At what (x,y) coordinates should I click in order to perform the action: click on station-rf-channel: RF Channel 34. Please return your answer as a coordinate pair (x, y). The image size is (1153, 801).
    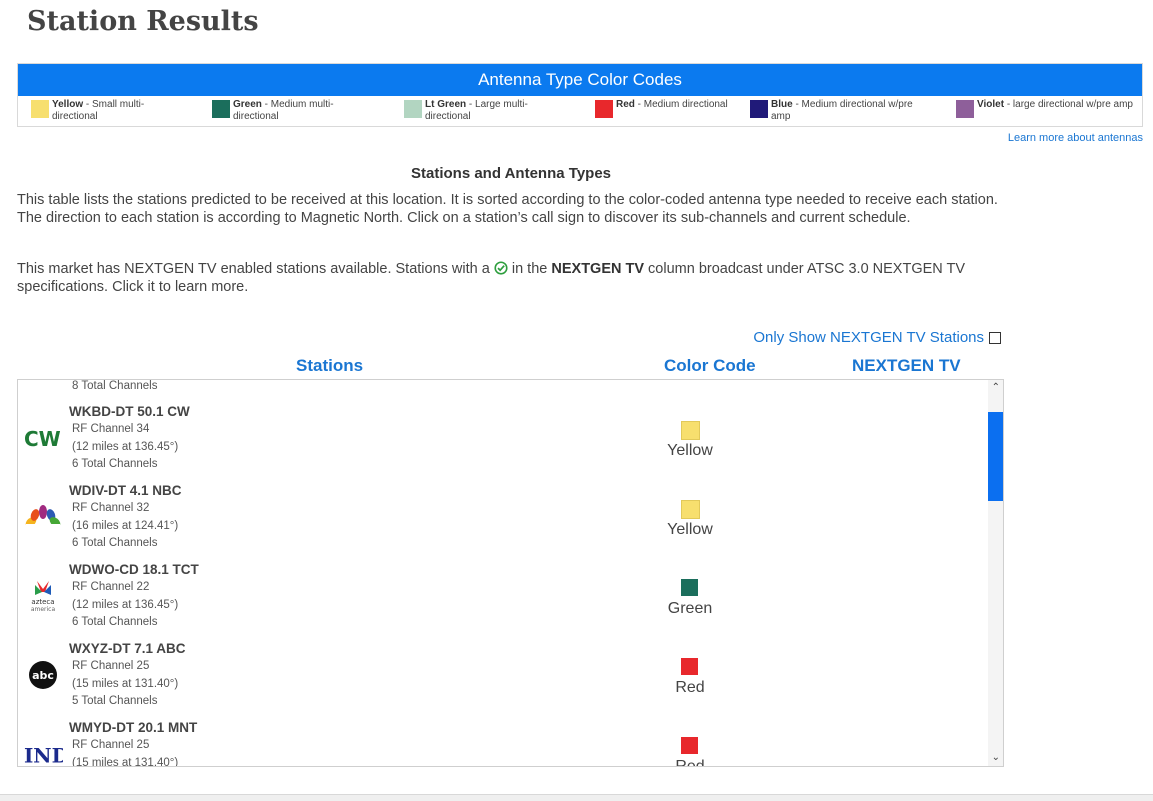
    Looking at the image, I should click on (111, 429).